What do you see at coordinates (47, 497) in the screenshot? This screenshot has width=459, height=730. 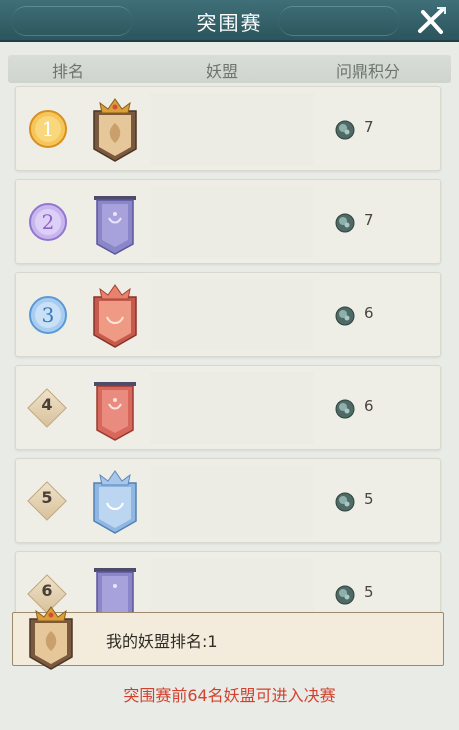 I see `rank-number: 5` at bounding box center [47, 497].